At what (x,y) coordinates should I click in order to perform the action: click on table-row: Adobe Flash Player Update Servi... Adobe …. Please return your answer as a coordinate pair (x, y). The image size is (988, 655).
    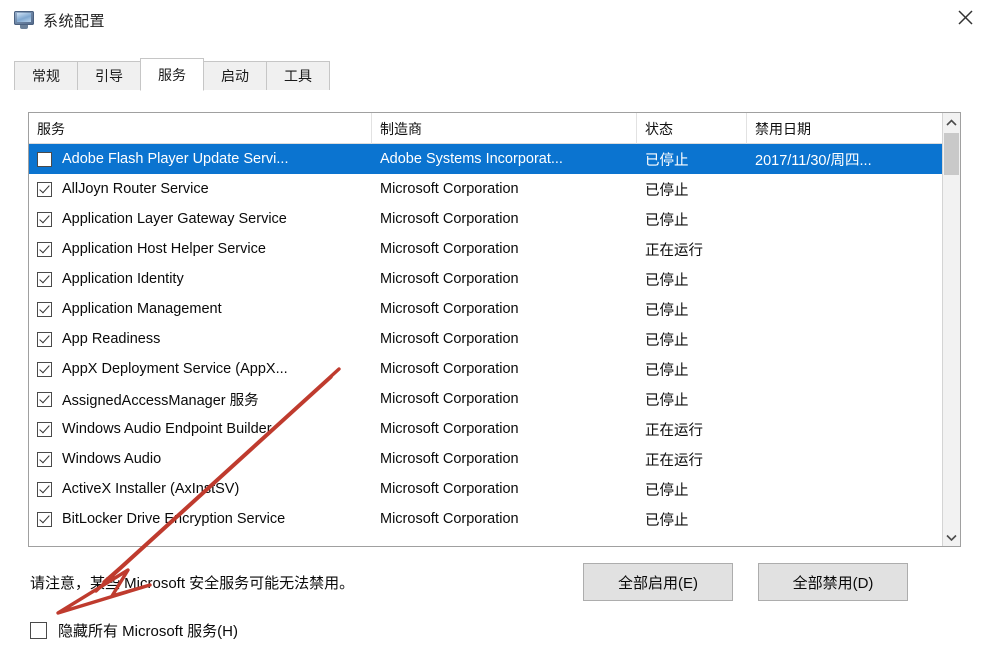
    Looking at the image, I should click on (486, 159).